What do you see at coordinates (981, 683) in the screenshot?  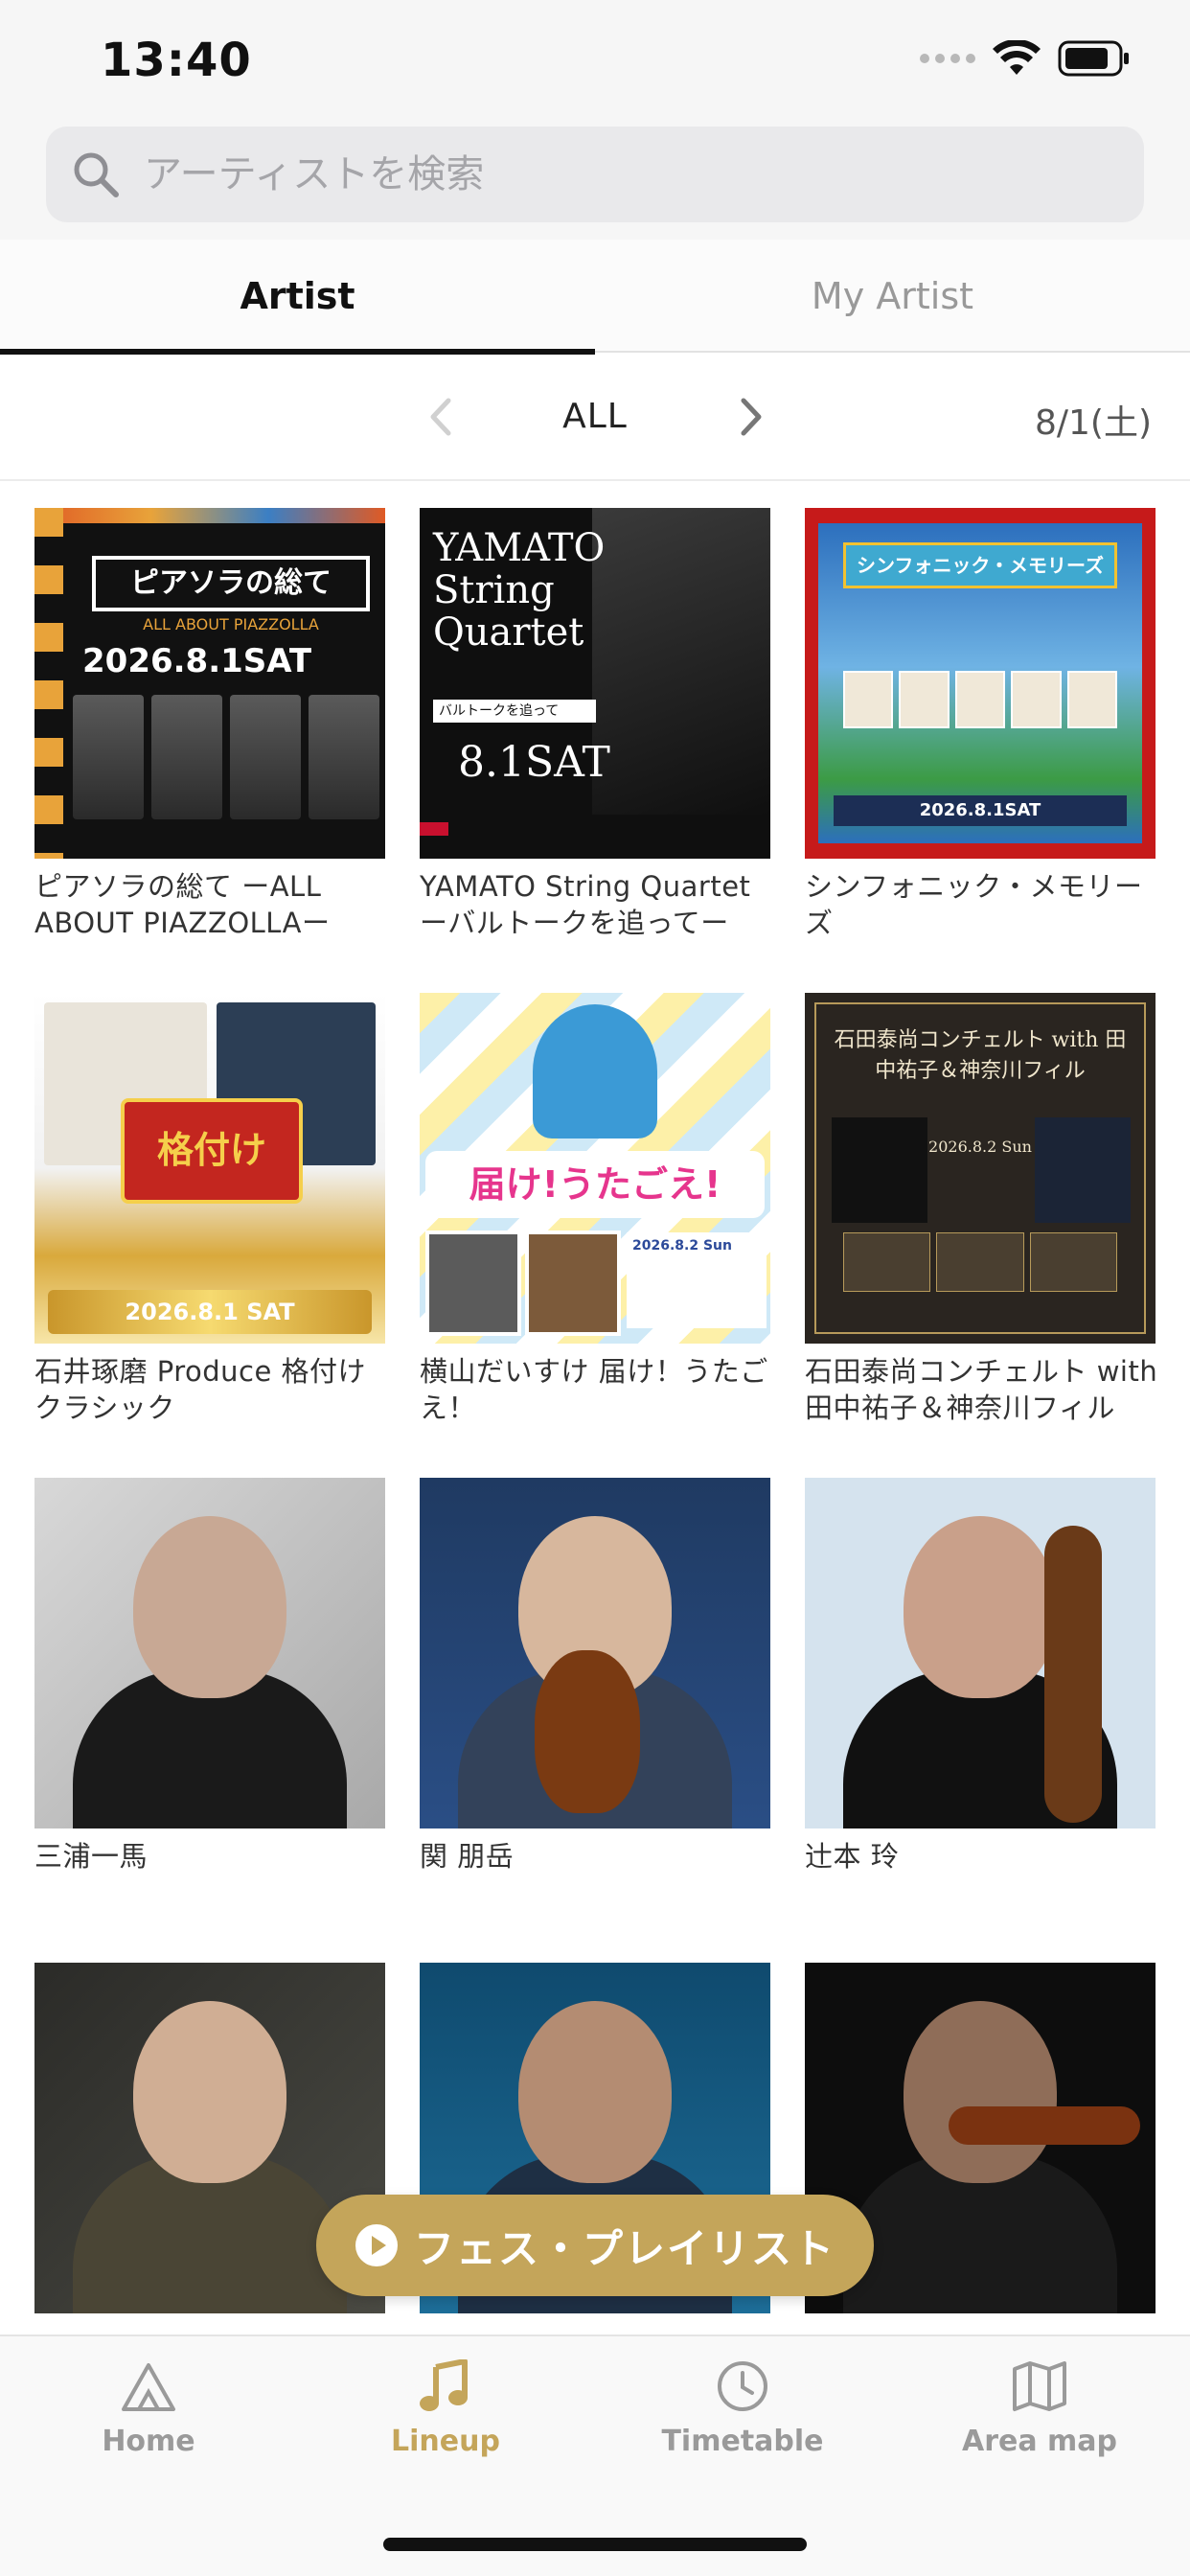 I see `event-poster: シンフォニック・メモリーズ 2026.8.1SAT` at bounding box center [981, 683].